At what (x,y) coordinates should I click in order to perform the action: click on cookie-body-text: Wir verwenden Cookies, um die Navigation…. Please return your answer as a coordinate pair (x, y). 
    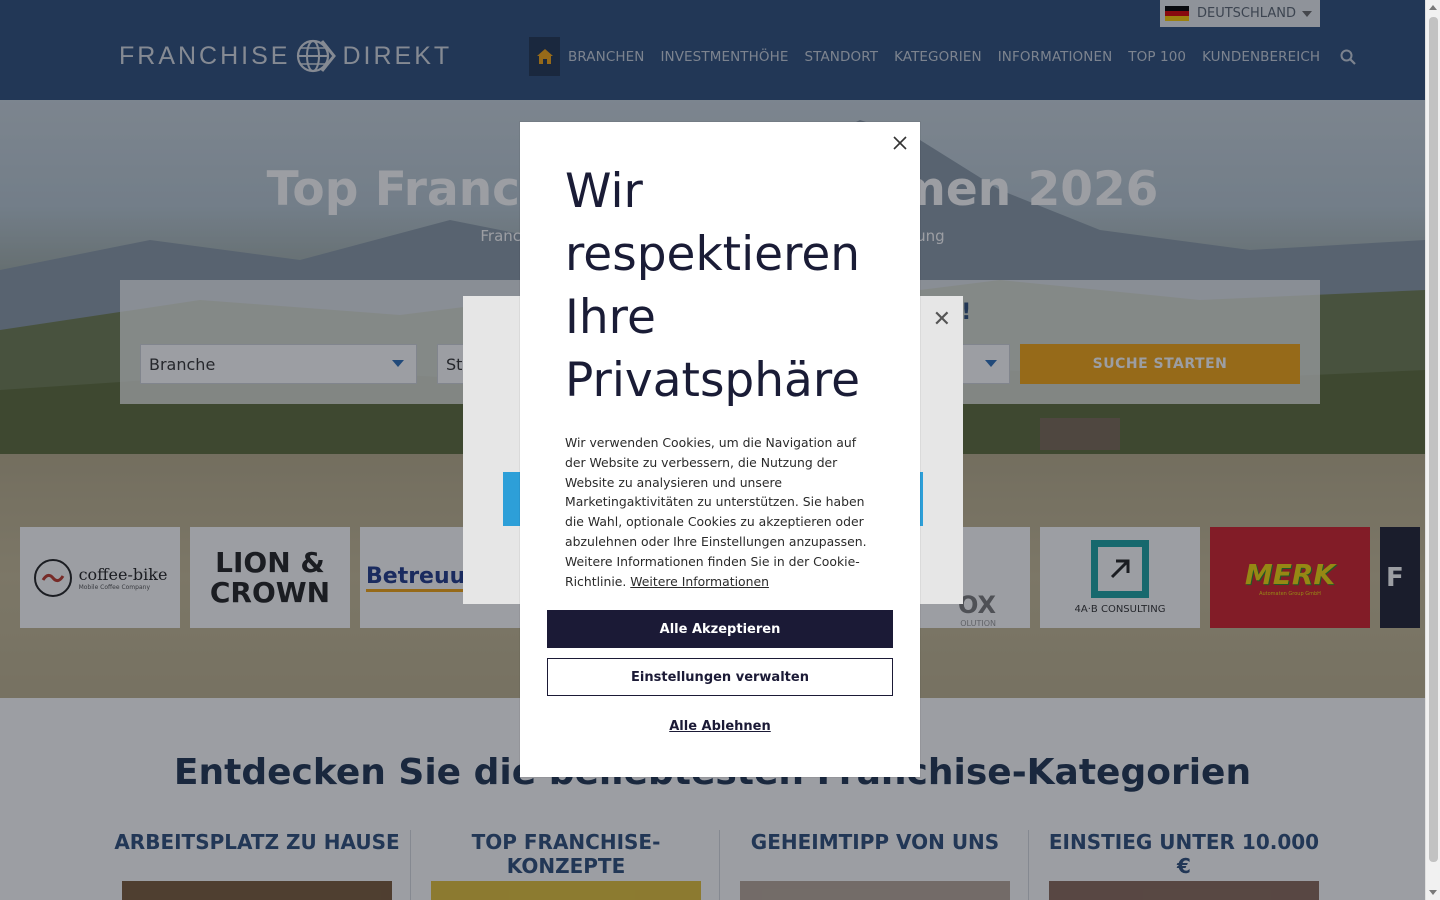
    Looking at the image, I should click on (716, 512).